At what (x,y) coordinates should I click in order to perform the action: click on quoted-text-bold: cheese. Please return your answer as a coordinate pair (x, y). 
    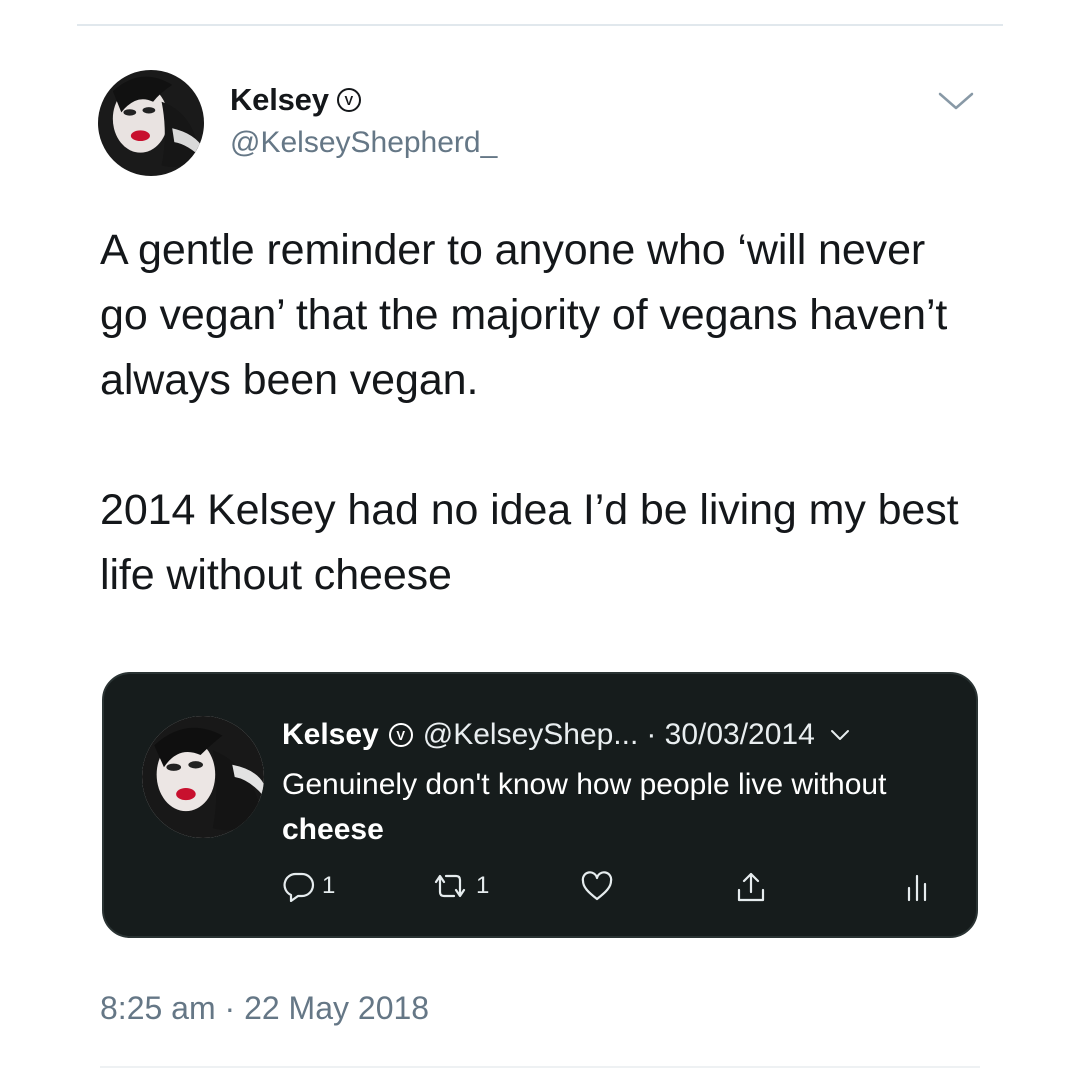
    Looking at the image, I should click on (333, 829).